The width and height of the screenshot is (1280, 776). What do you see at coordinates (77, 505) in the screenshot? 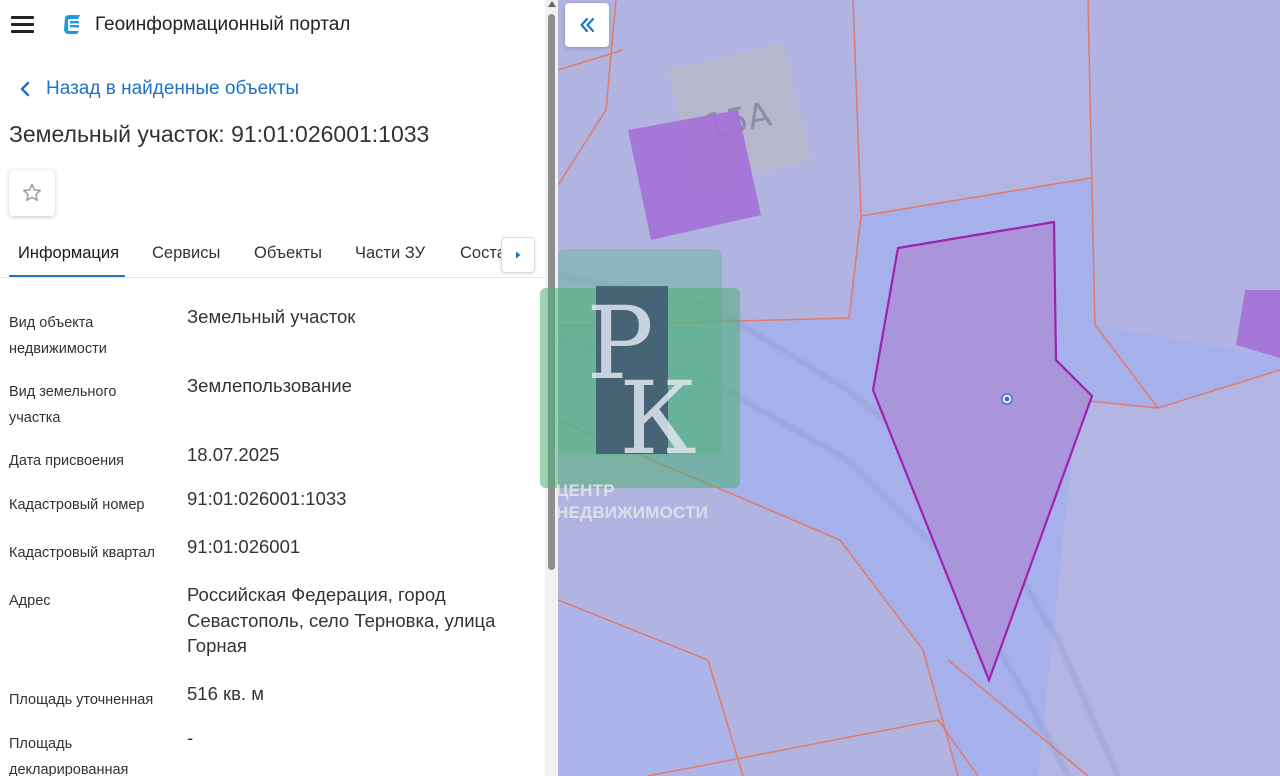
I see `property-label: Кадастровый номер` at bounding box center [77, 505].